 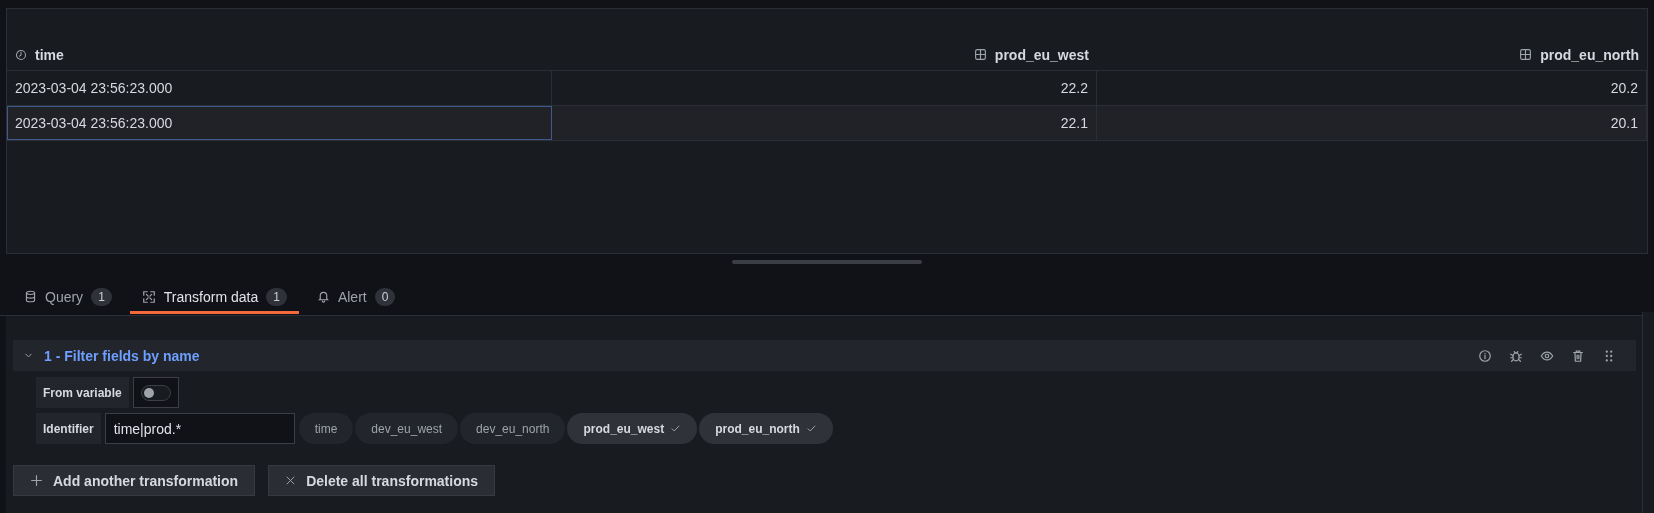 What do you see at coordinates (68, 298) in the screenshot?
I see `tab: Query 1` at bounding box center [68, 298].